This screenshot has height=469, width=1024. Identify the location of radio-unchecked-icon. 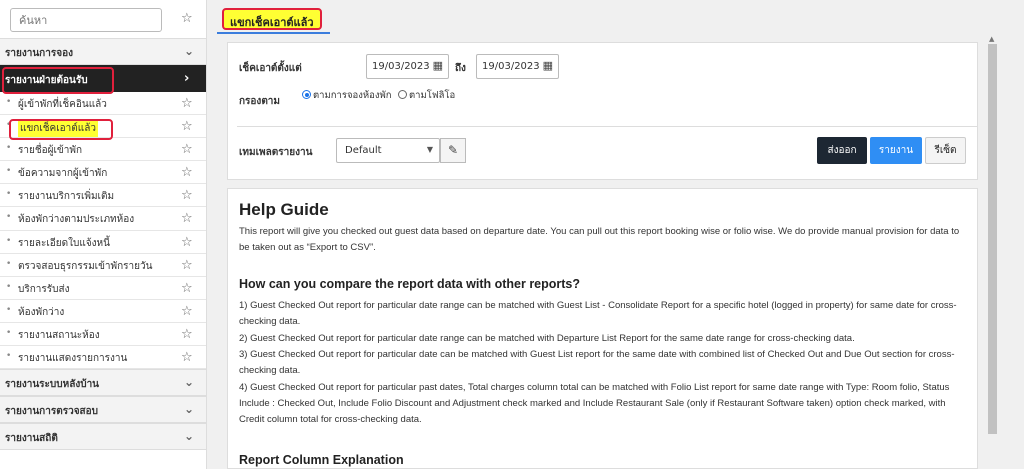
(402, 94).